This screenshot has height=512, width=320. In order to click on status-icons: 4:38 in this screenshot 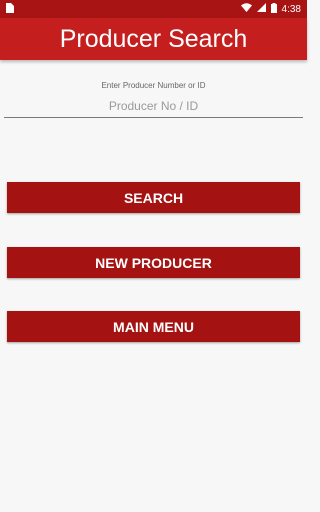, I will do `click(270, 9)`.